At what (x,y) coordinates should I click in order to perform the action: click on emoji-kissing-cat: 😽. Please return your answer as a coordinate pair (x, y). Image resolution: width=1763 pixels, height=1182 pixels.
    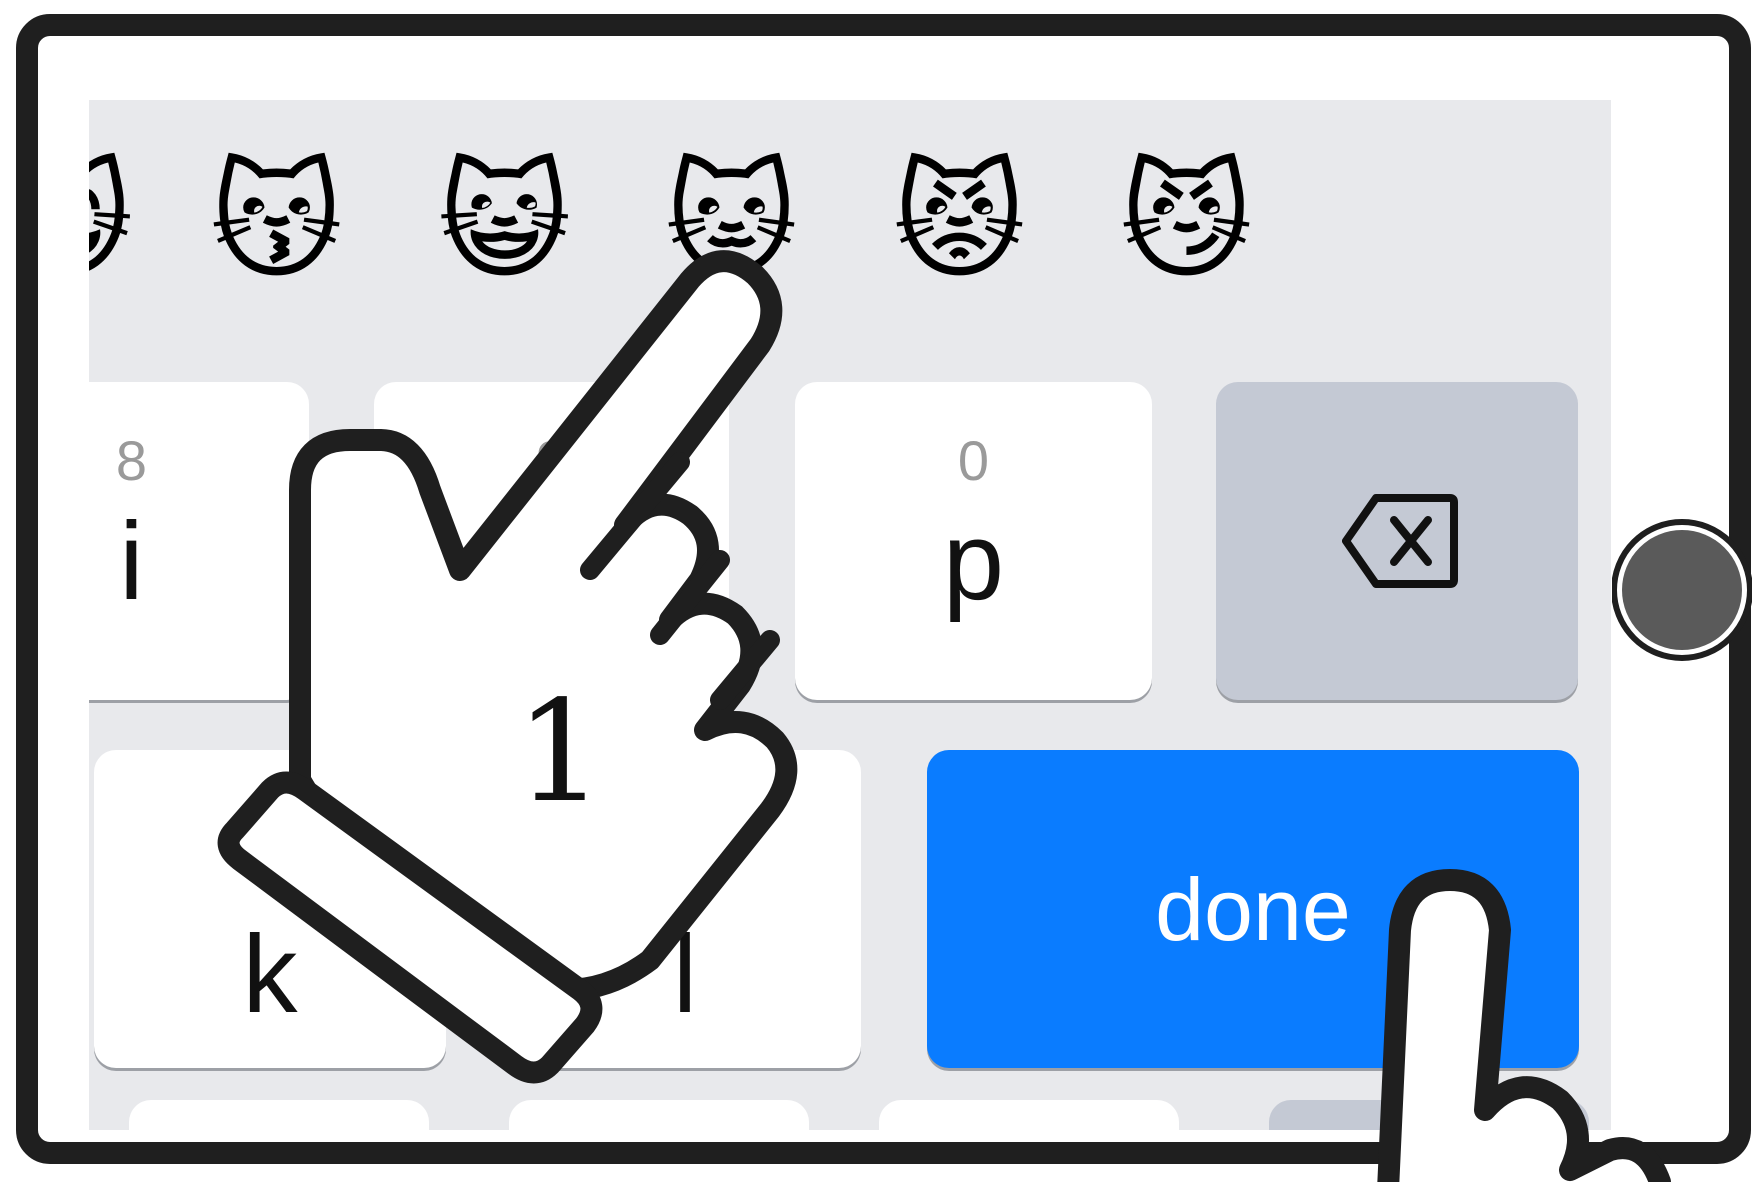
    Looking at the image, I should click on (276, 222).